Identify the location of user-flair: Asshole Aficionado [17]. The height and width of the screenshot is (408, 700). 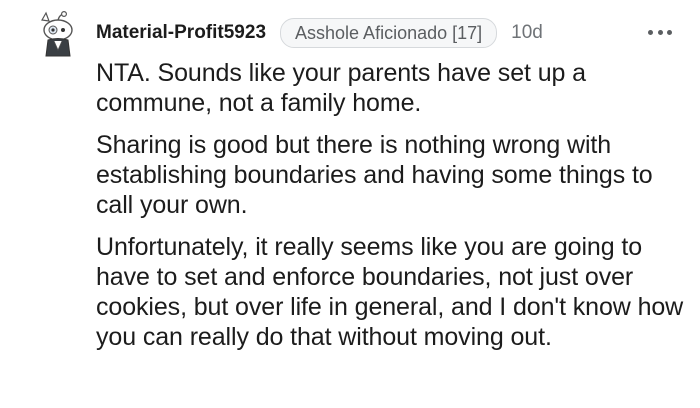
(389, 33).